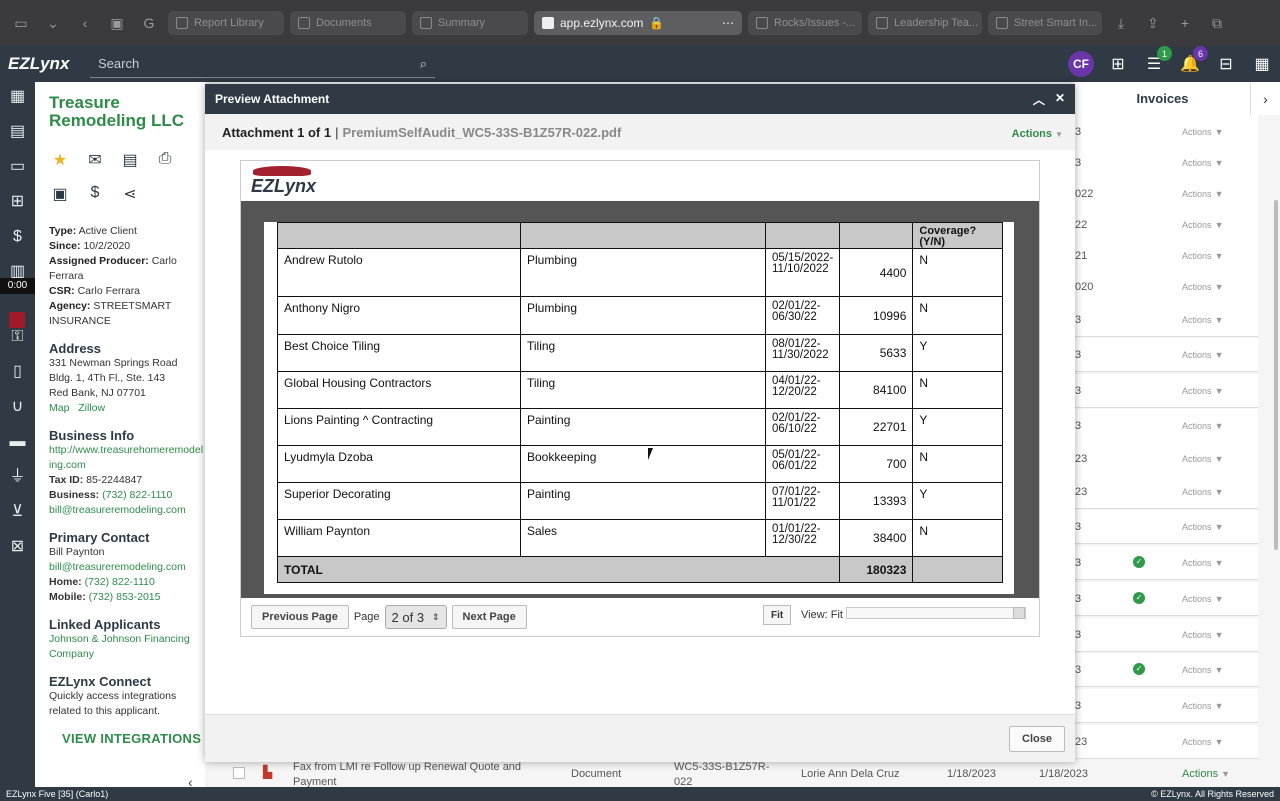 The image size is (1280, 801). What do you see at coordinates (127, 567) in the screenshot?
I see `primary-email-link: bill@treasureremodeling.com` at bounding box center [127, 567].